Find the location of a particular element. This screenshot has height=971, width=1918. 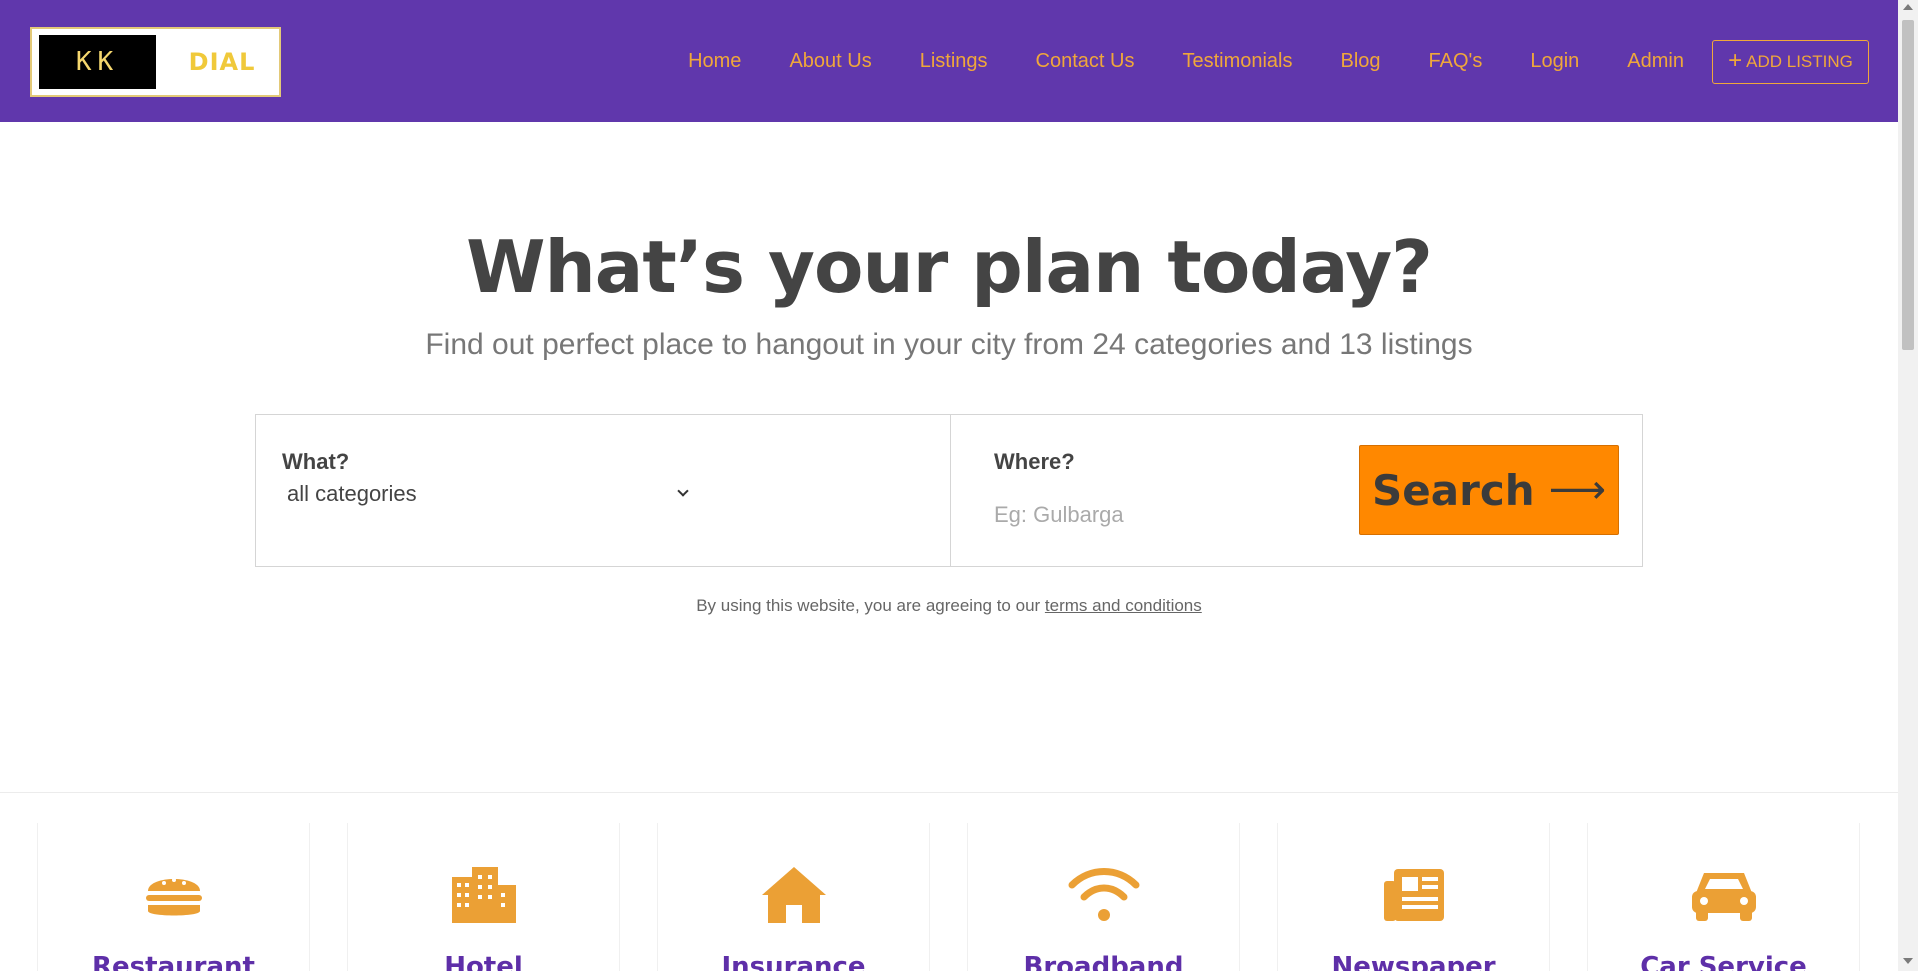

category-label: Newspaper Provider is located at coordinates (1413, 961).